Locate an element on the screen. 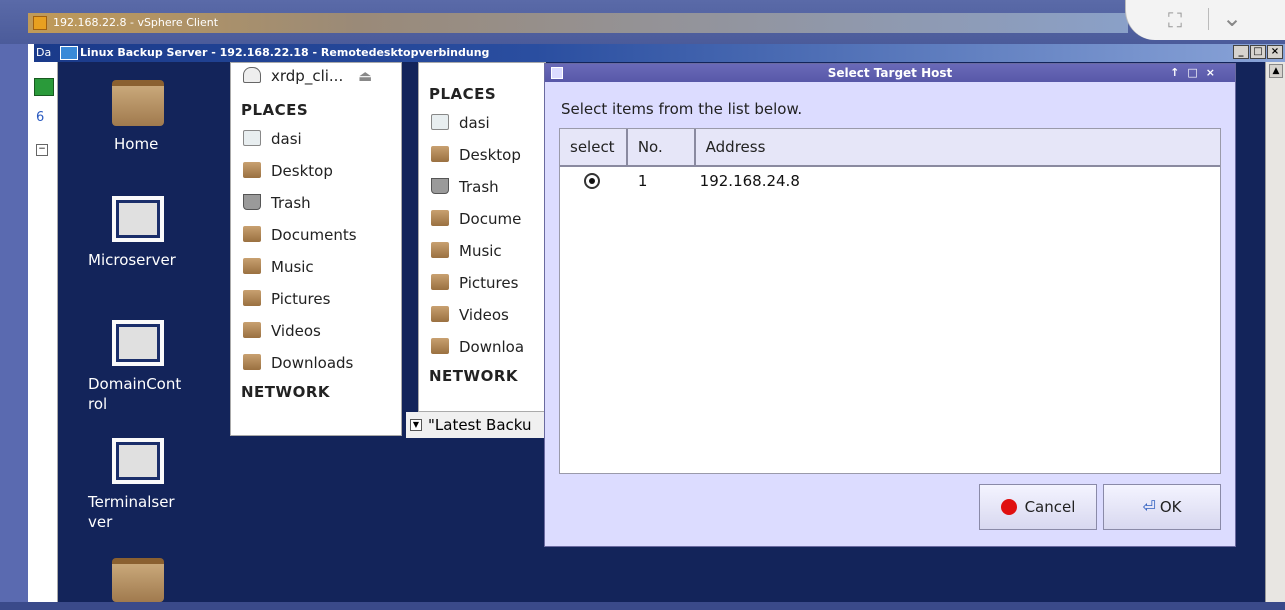 The height and width of the screenshot is (610, 1285). cancel-button: Cancel is located at coordinates (1038, 507).